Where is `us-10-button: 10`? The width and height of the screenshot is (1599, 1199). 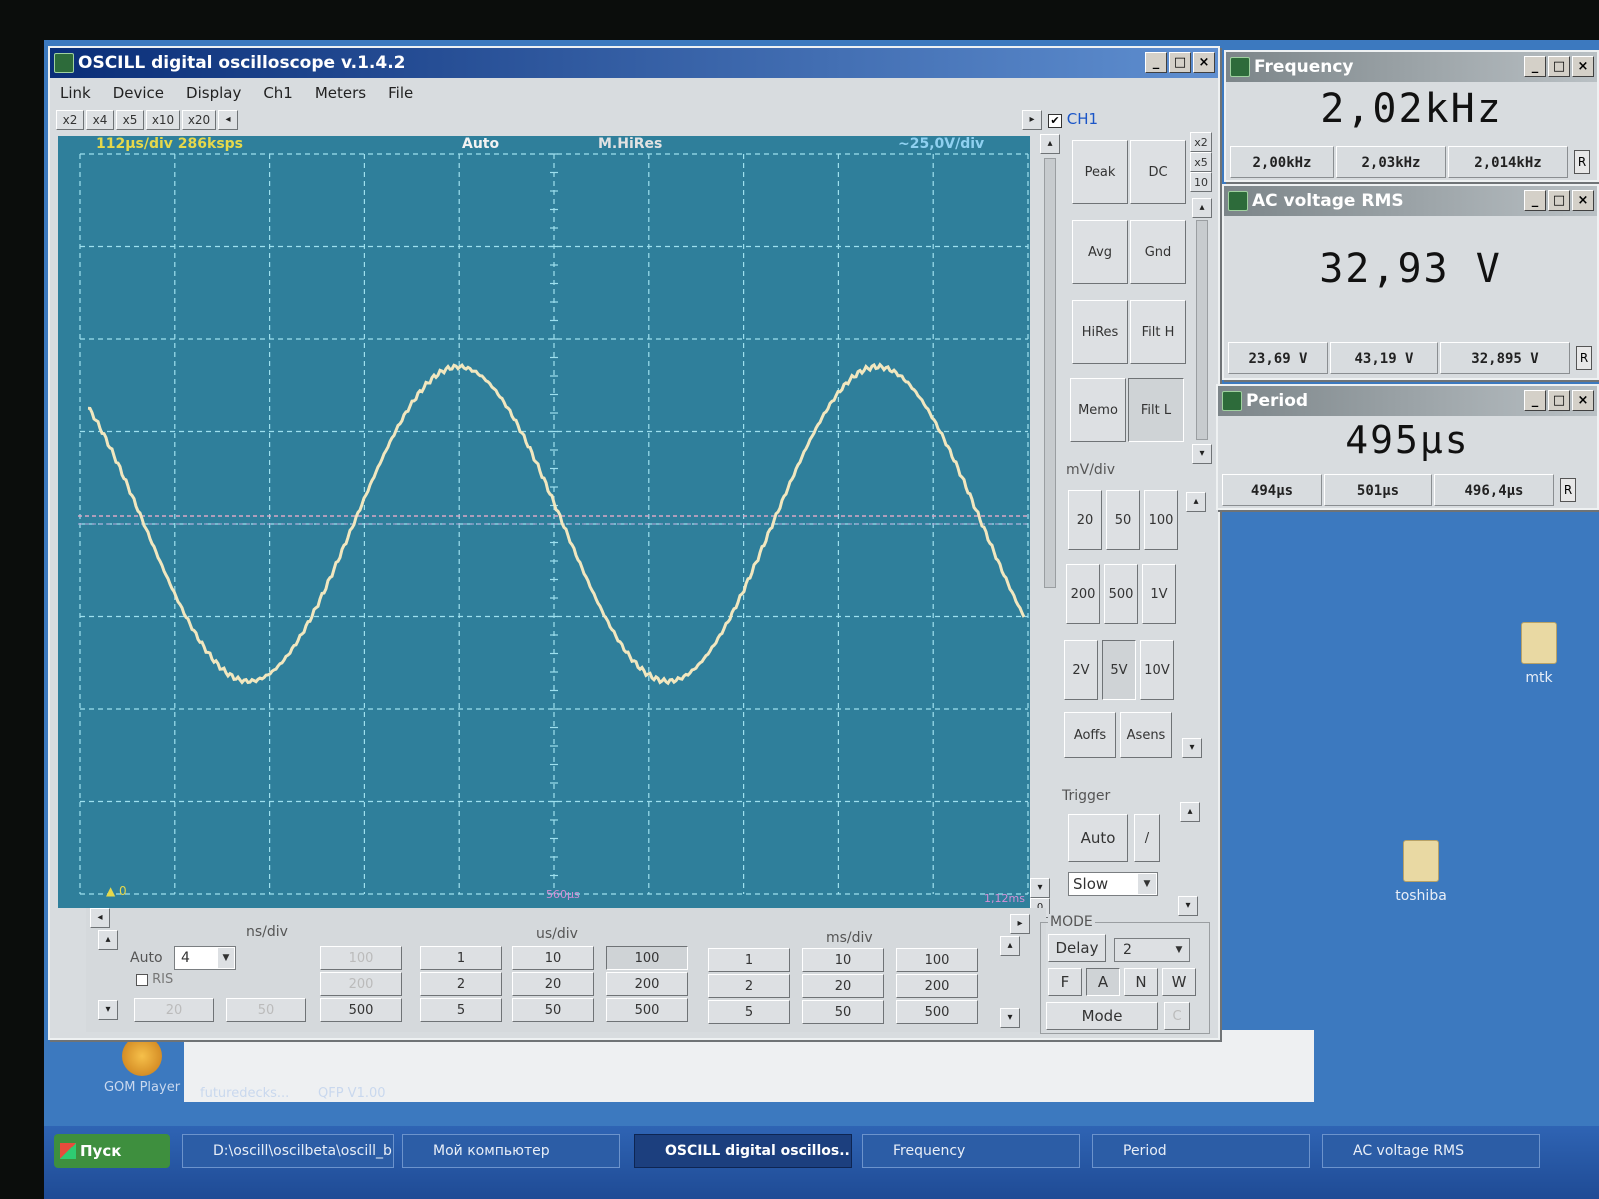 us-10-button: 10 is located at coordinates (553, 958).